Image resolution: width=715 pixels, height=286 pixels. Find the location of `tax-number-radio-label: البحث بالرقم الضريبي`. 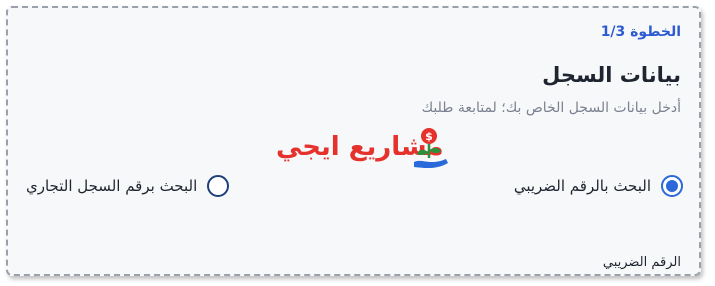

tax-number-radio-label: البحث بالرقم الضريبي is located at coordinates (582, 186).